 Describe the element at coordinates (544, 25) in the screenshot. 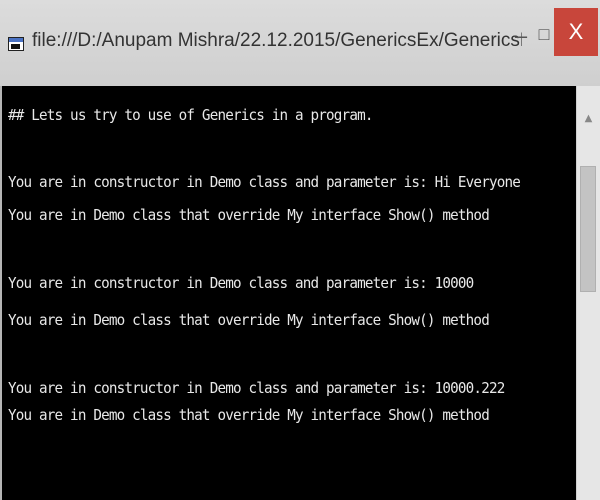

I see `maximize-button: □` at that location.